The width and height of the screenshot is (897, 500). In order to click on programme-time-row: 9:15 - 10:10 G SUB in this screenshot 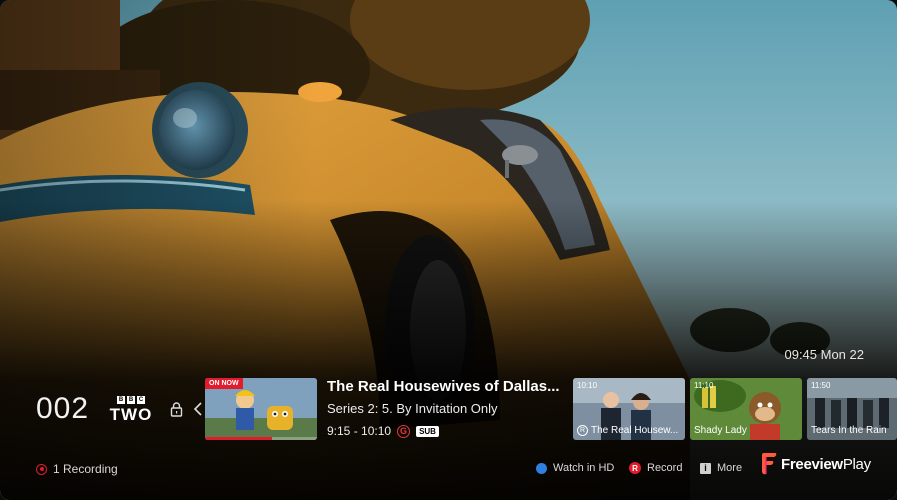, I will do `click(383, 431)`.